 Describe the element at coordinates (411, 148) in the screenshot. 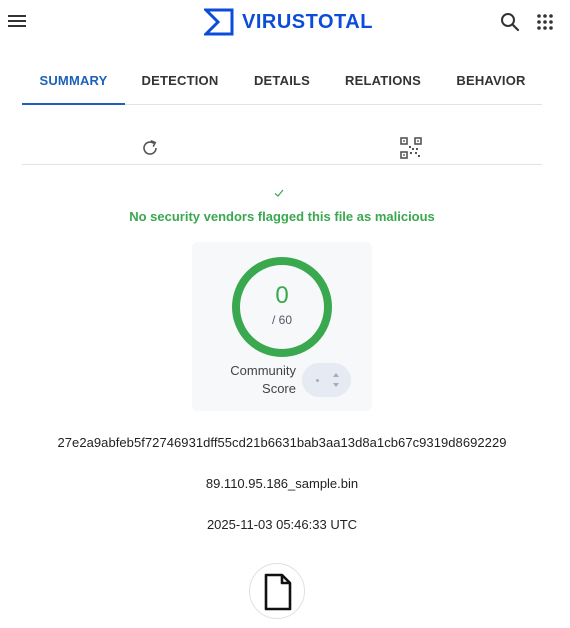

I see `qr-code-icon` at that location.